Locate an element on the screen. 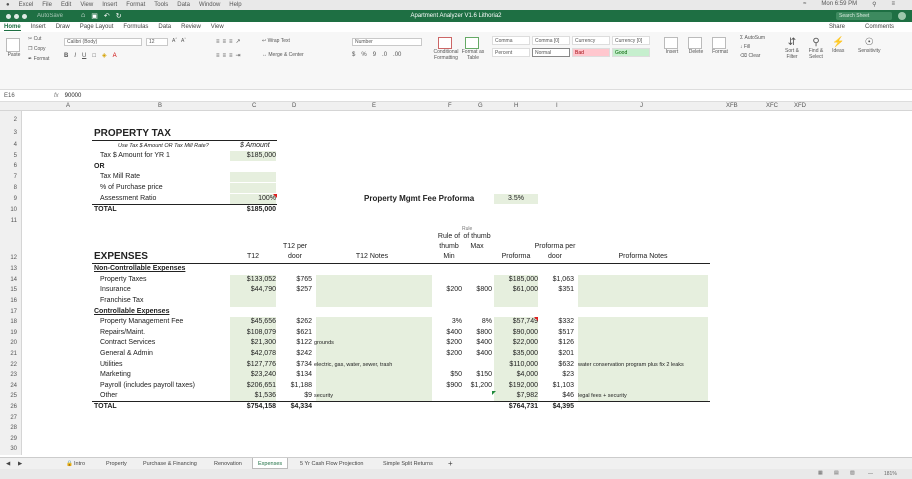 The width and height of the screenshot is (912, 479). expense-proforma: $35,000 is located at coordinates (516, 354).